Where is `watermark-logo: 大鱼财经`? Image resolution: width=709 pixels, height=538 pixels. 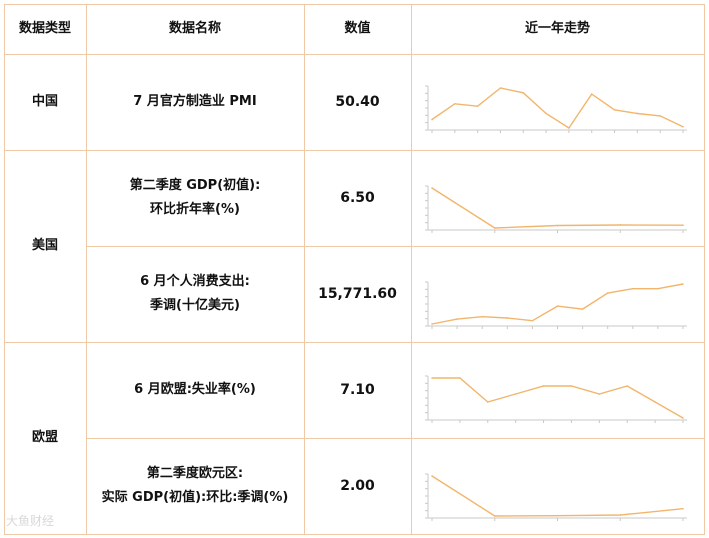
watermark-logo: 大鱼财经 is located at coordinates (30, 521).